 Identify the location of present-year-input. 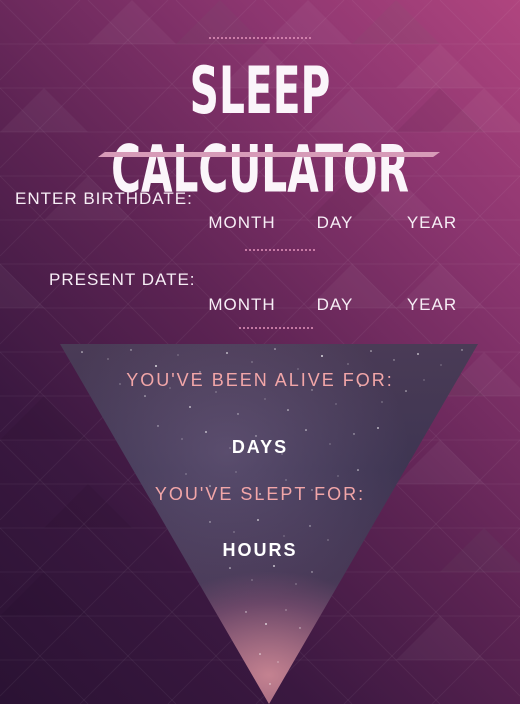
(432, 305).